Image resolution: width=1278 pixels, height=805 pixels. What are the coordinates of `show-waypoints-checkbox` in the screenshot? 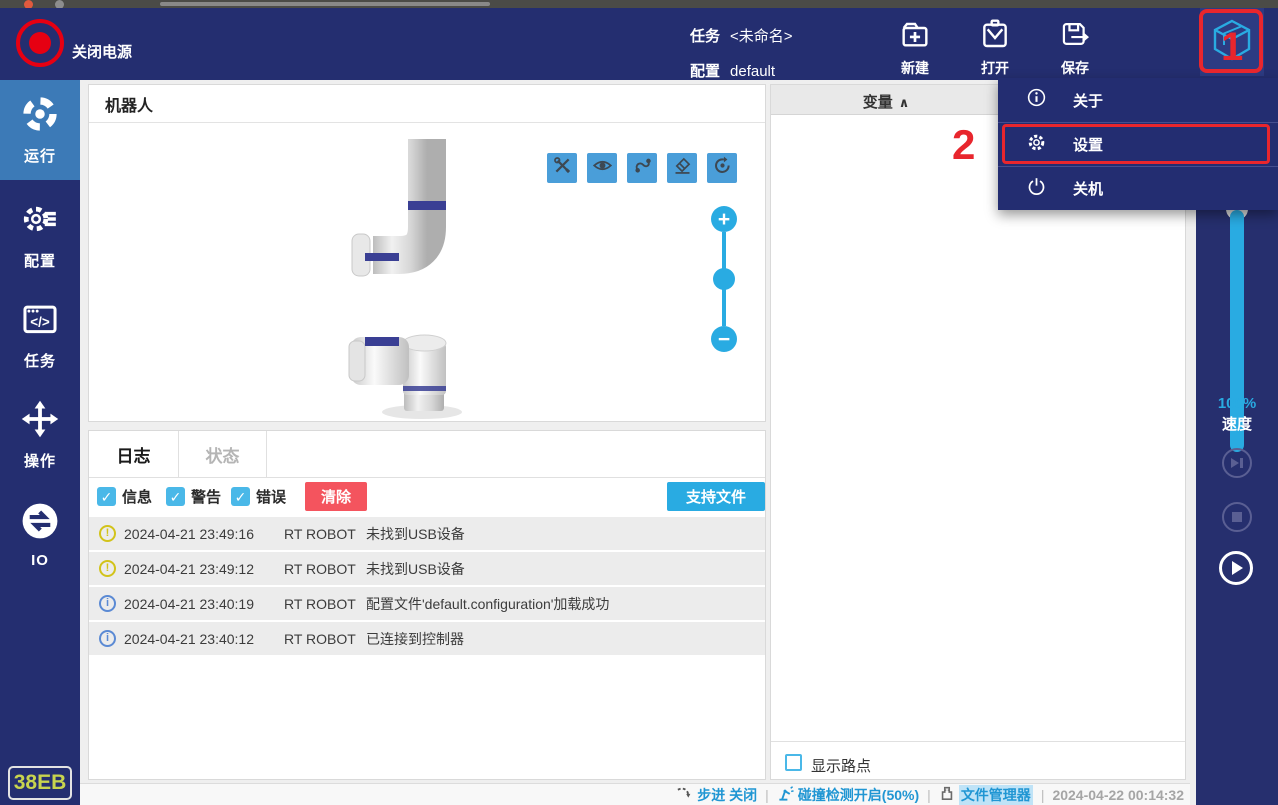 It's located at (793, 762).